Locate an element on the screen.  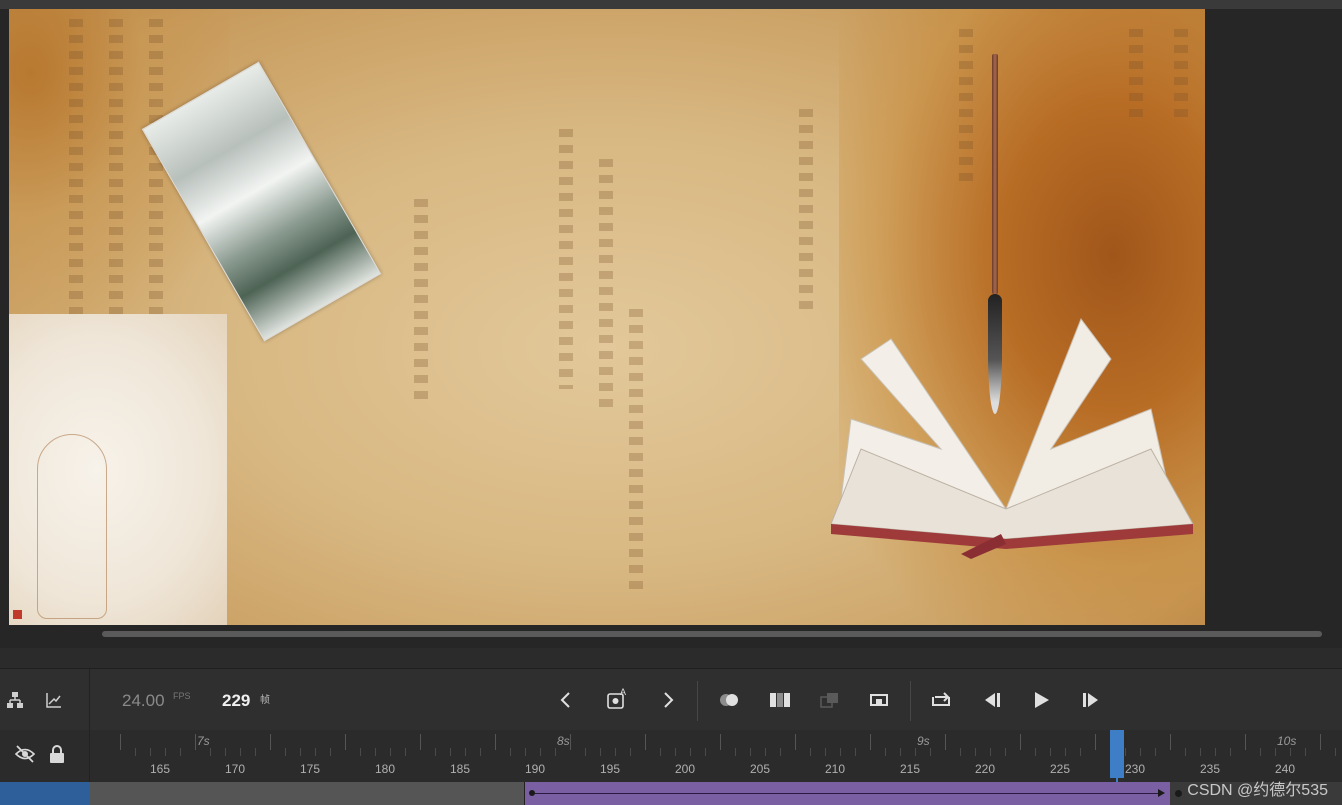
loop-icon is located at coordinates (941, 700).